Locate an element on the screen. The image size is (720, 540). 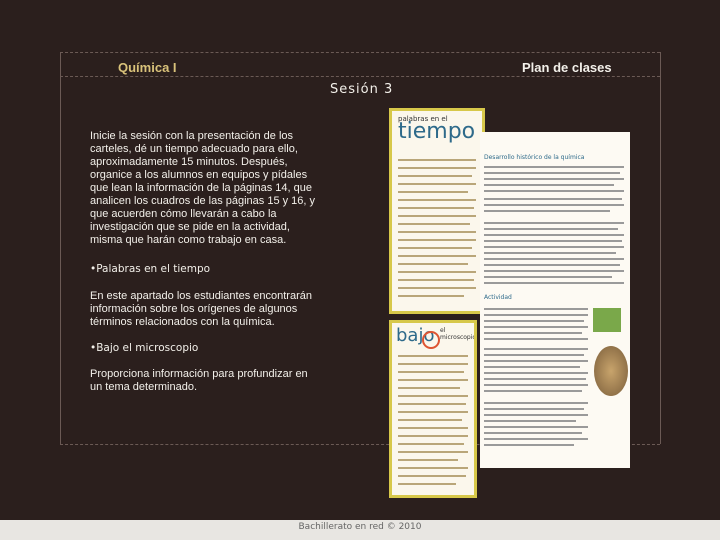
header-divider is located at coordinates (360, 76).